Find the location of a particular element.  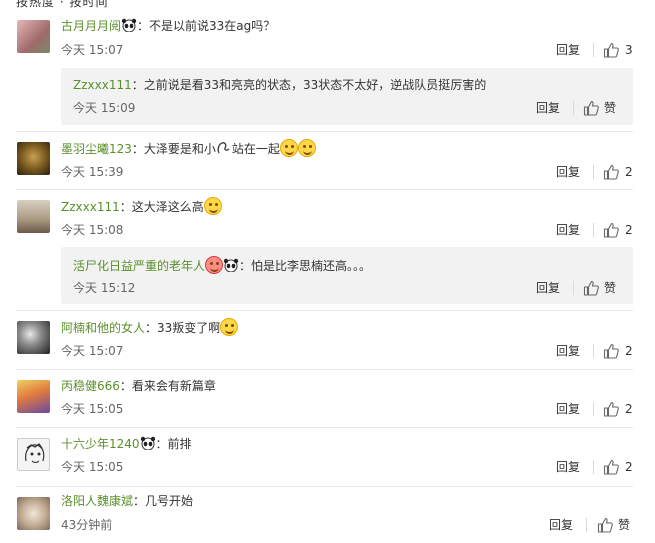

sketch-face-icon is located at coordinates (35, 453).